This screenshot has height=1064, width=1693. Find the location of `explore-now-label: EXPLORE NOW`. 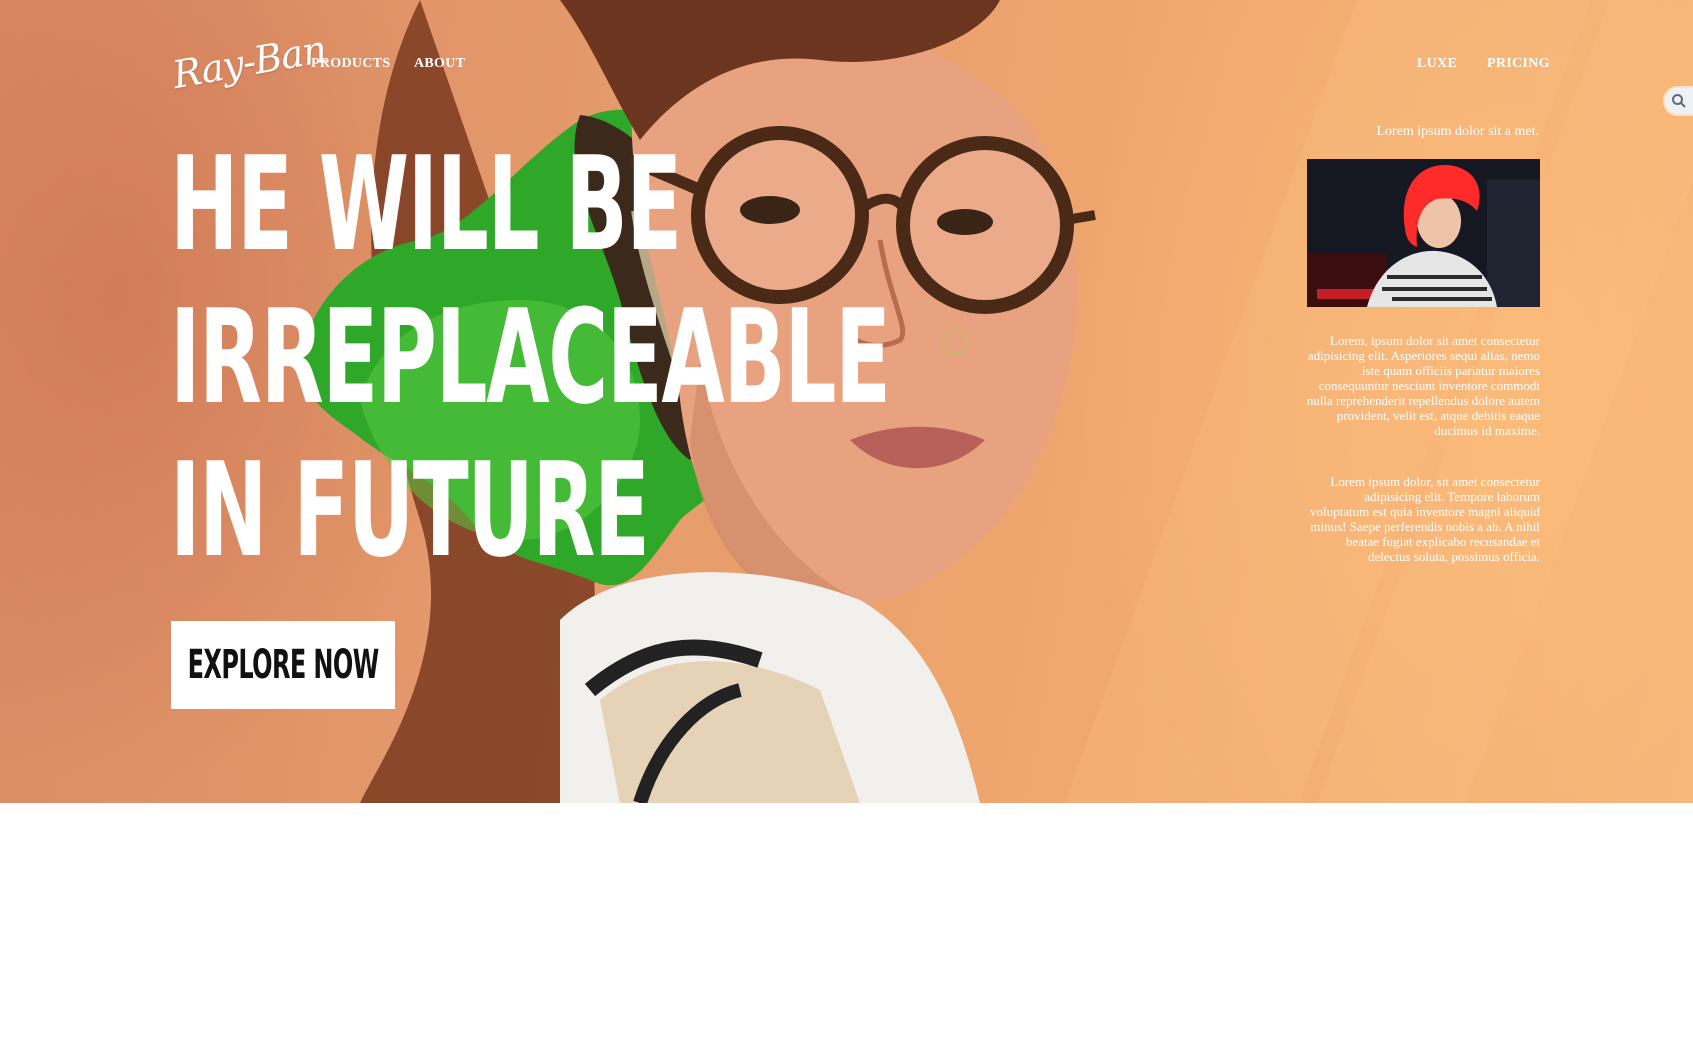

explore-now-label: EXPLORE NOW is located at coordinates (283, 665).